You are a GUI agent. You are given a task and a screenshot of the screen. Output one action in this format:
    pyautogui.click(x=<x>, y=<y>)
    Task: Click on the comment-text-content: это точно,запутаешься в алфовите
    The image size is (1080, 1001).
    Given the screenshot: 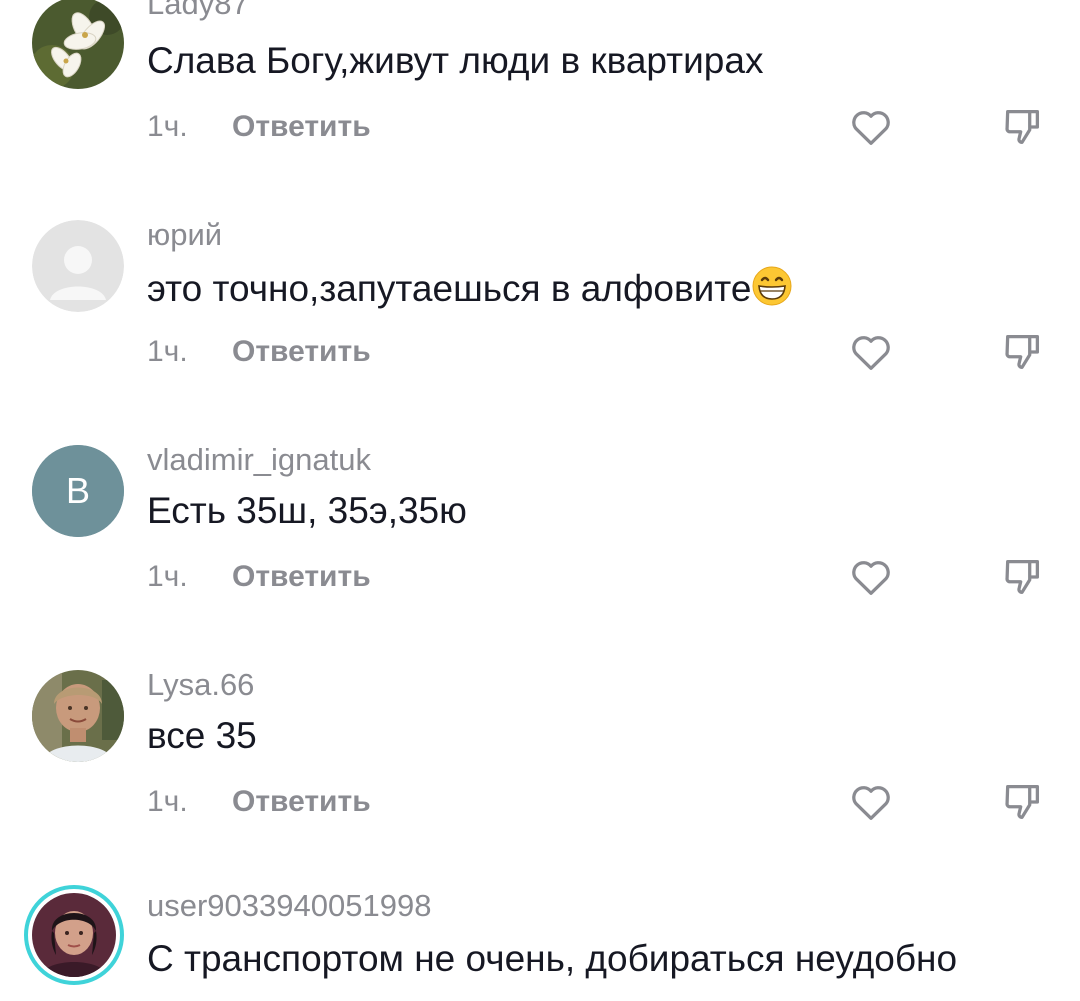 What is the action you would take?
    pyautogui.click(x=449, y=288)
    